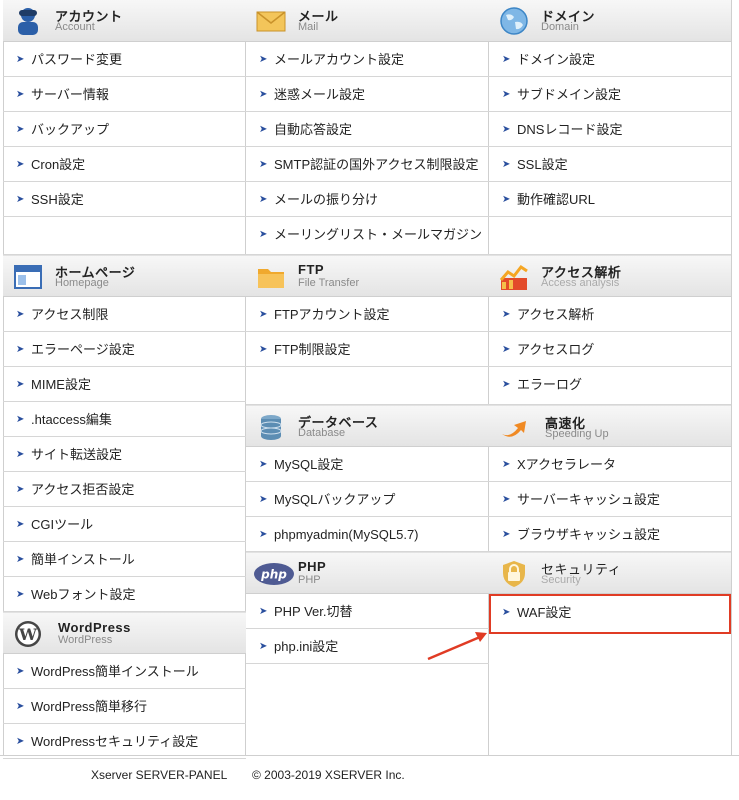 The width and height of the screenshot is (739, 800). What do you see at coordinates (273, 575) in the screenshot?
I see `svg-text: php` at bounding box center [273, 575].